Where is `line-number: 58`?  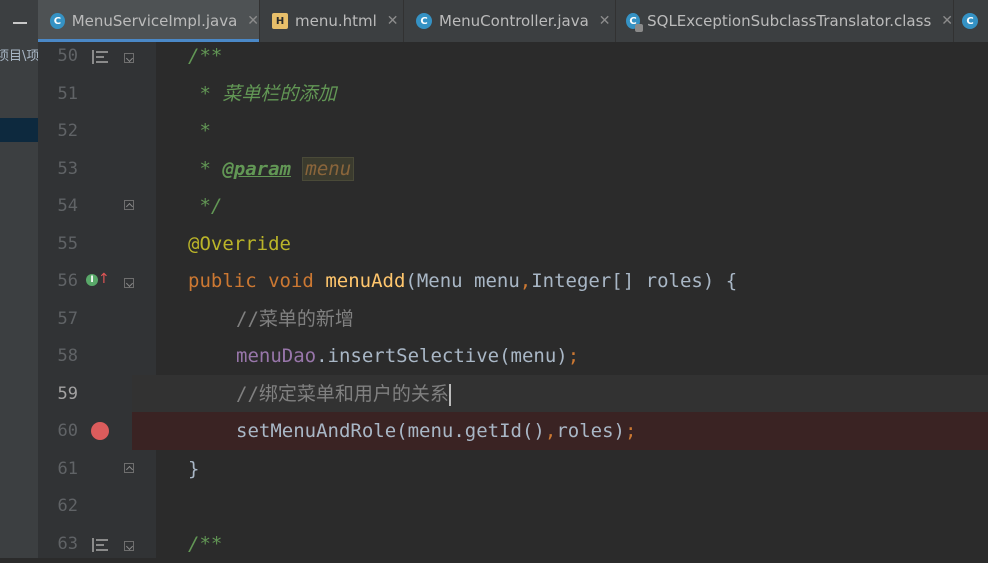 line-number: 58 is located at coordinates (67, 356).